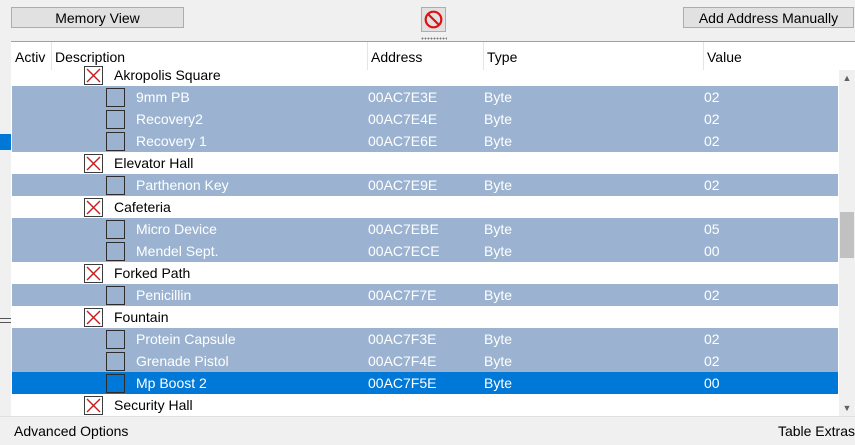 This screenshot has height=445, width=855. What do you see at coordinates (712, 229) in the screenshot?
I see `row-value: 05` at bounding box center [712, 229].